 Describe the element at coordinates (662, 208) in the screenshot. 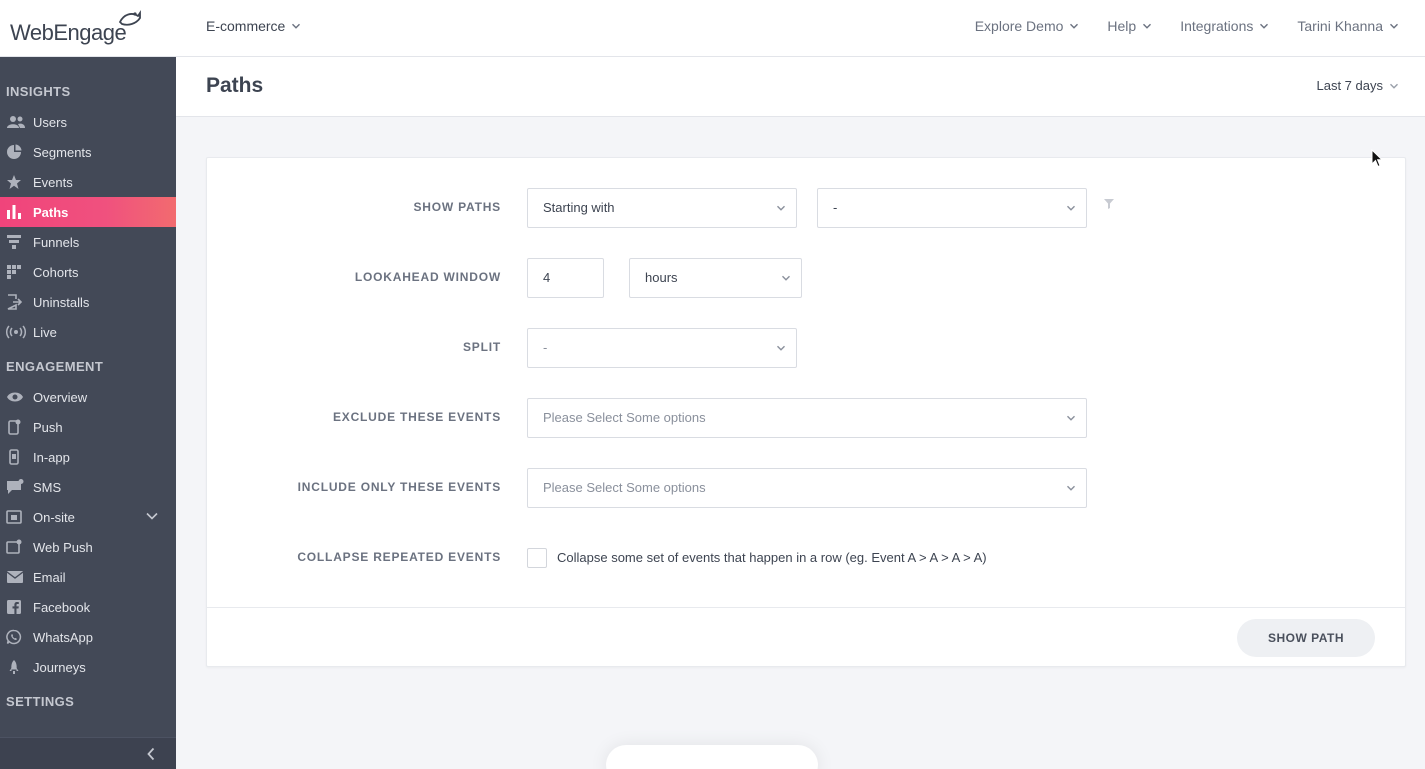

I see `path-mode-select: Starting with` at that location.